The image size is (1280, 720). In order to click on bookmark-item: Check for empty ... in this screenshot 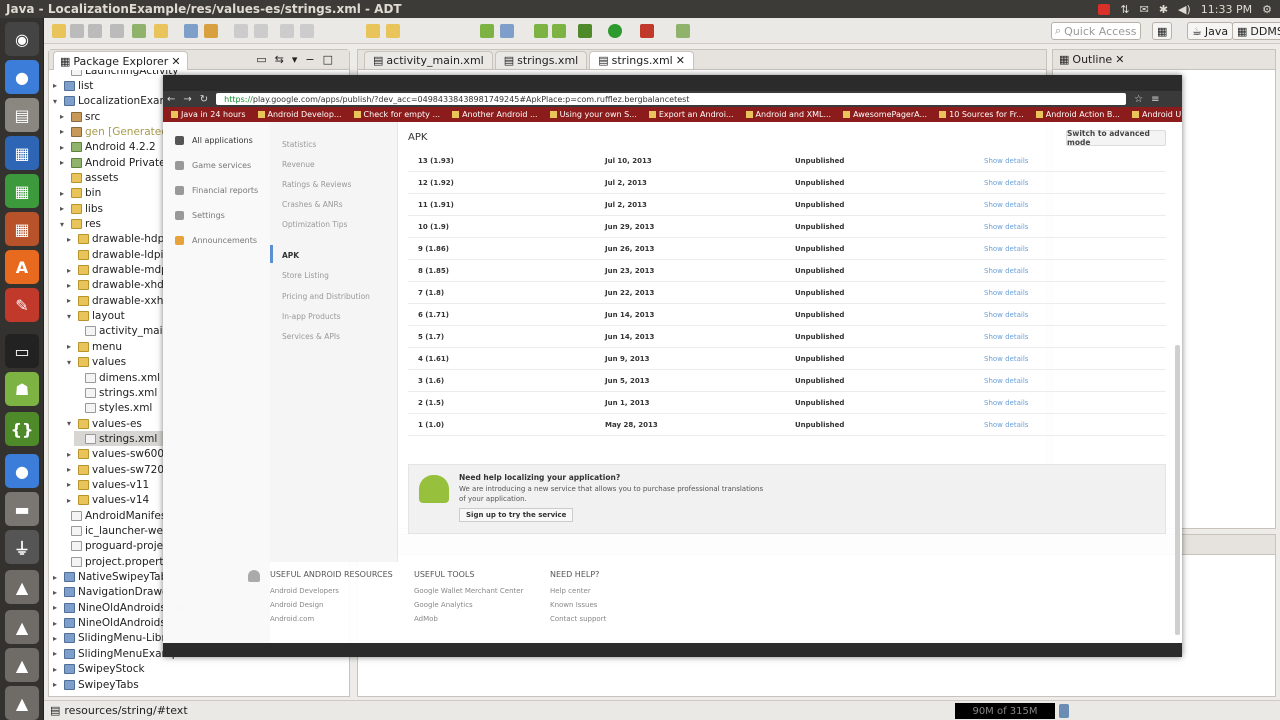, I will do `click(397, 114)`.